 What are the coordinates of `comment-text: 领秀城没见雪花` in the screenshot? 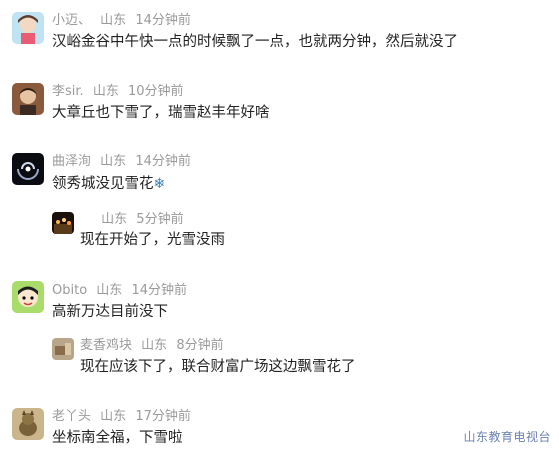 It's located at (103, 184).